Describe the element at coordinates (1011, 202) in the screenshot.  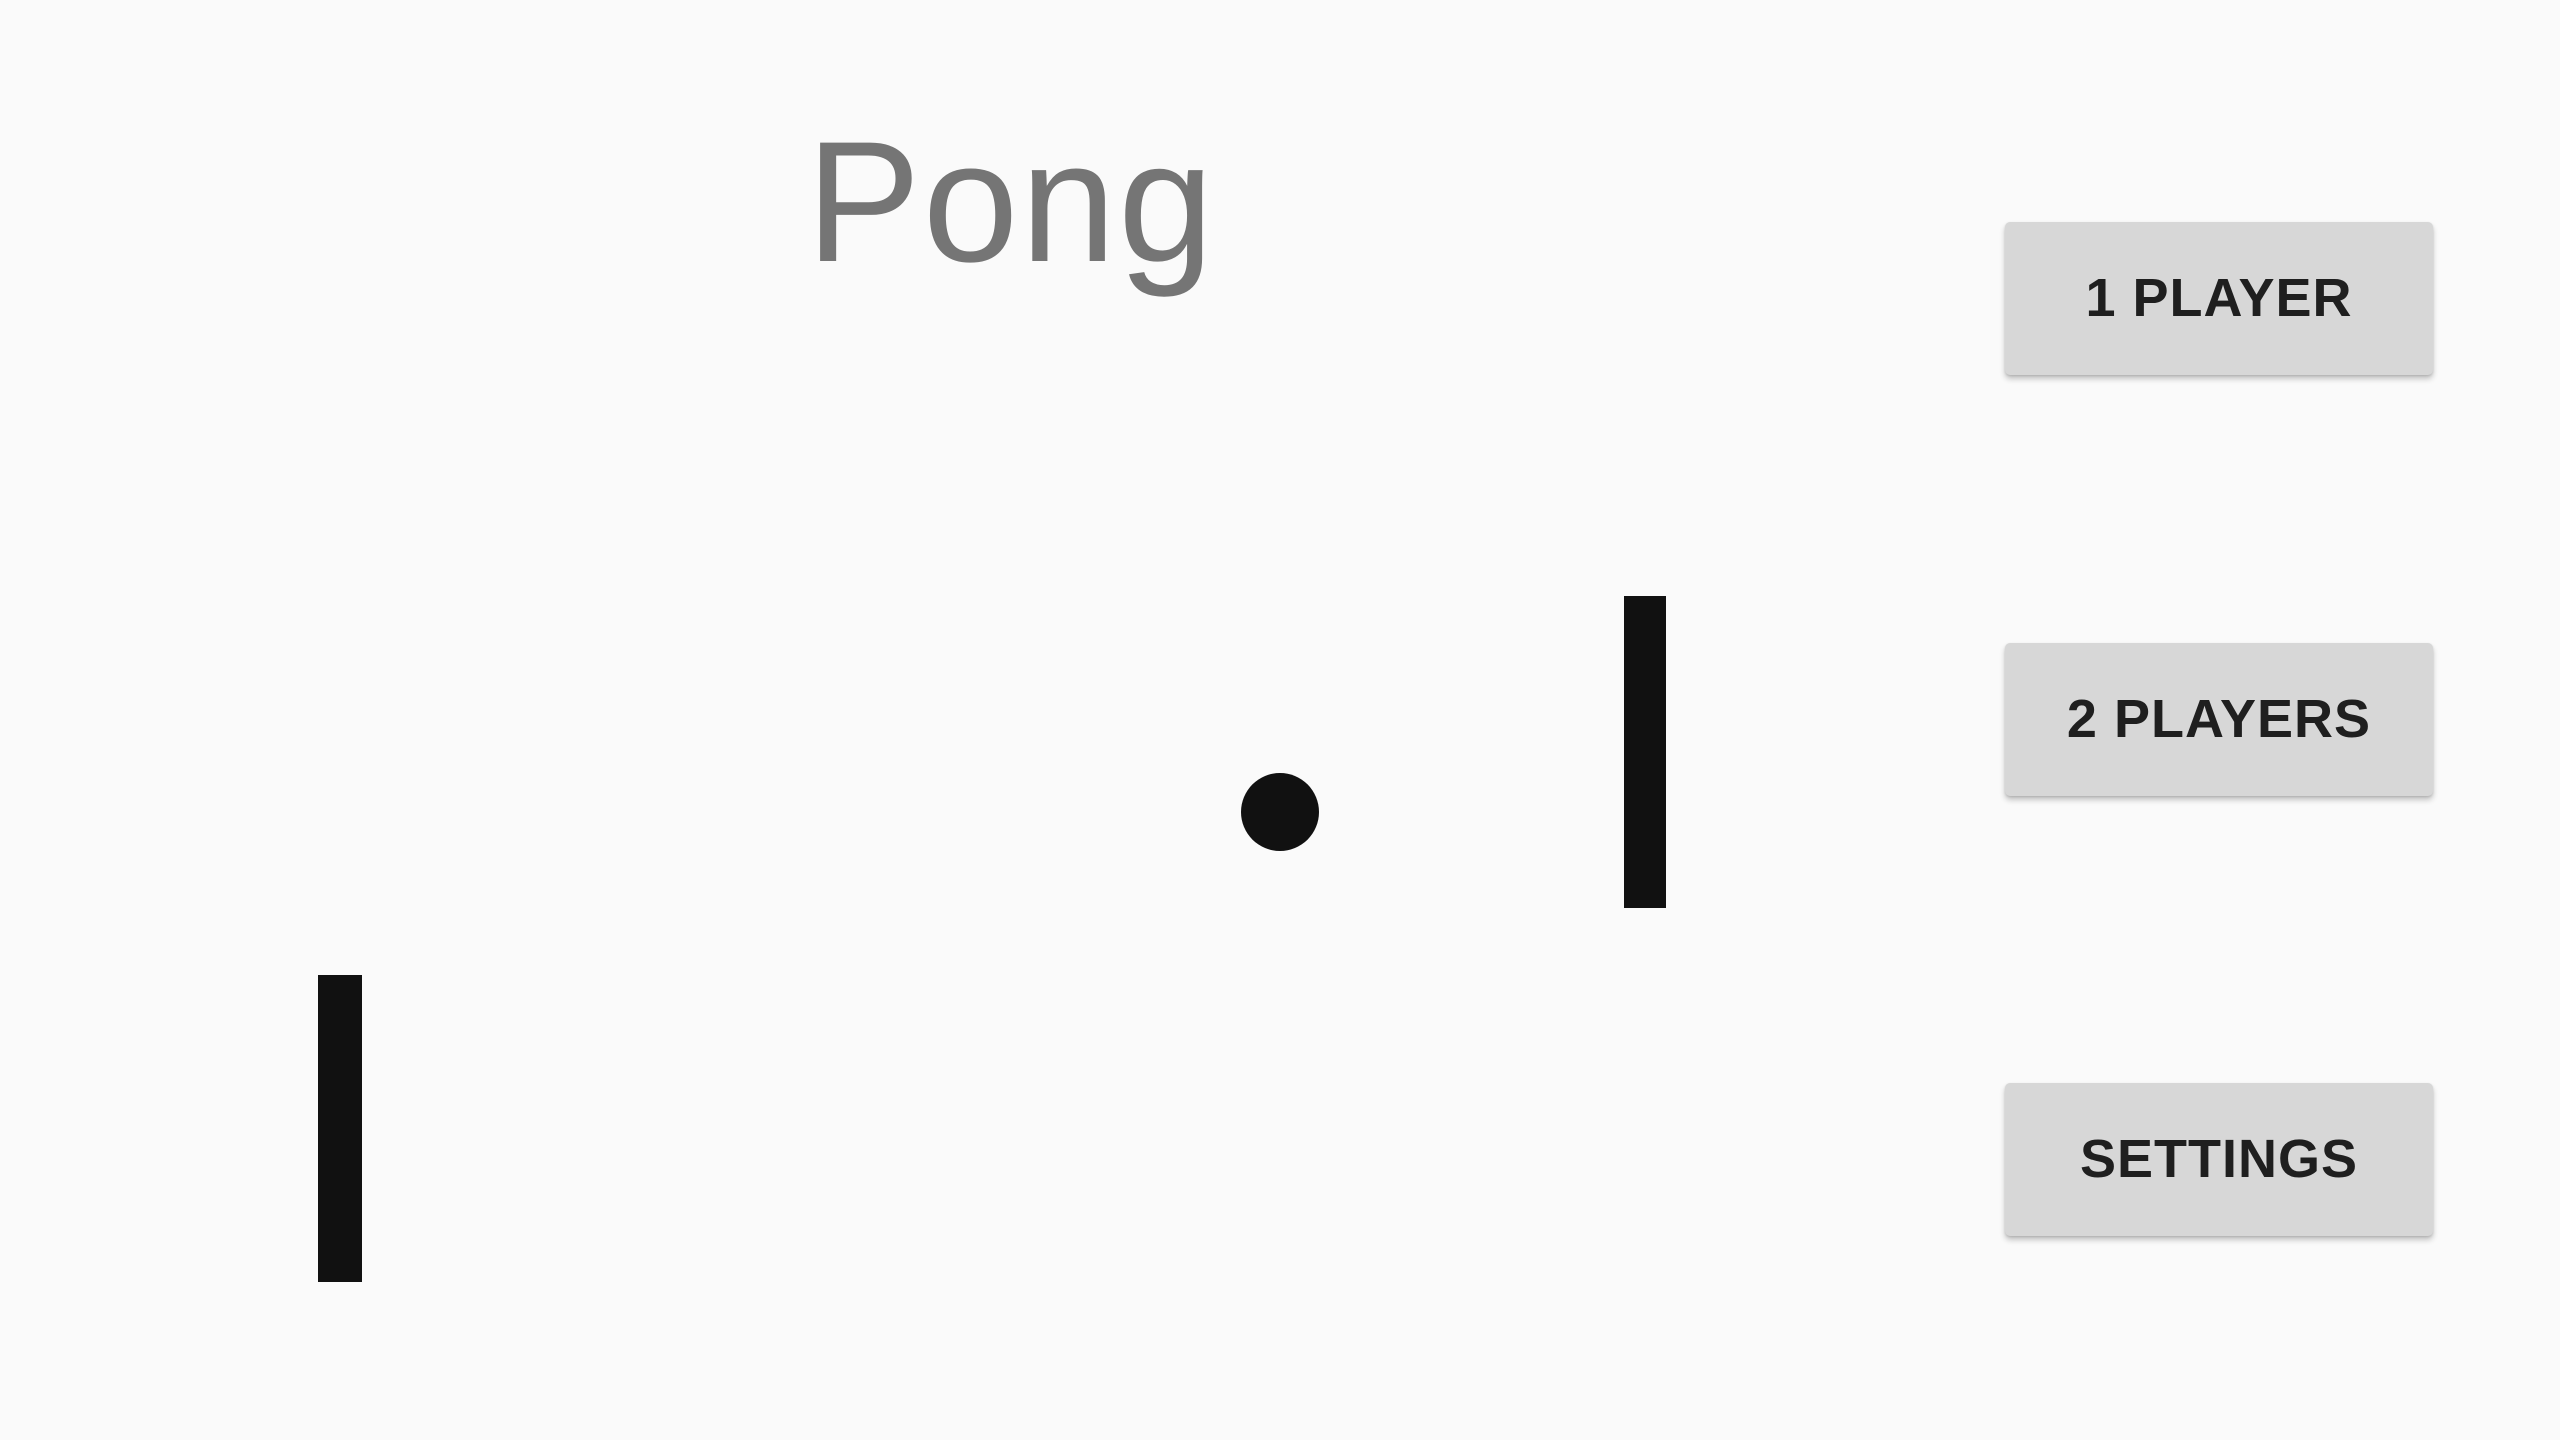
I see `game-title: Pong` at that location.